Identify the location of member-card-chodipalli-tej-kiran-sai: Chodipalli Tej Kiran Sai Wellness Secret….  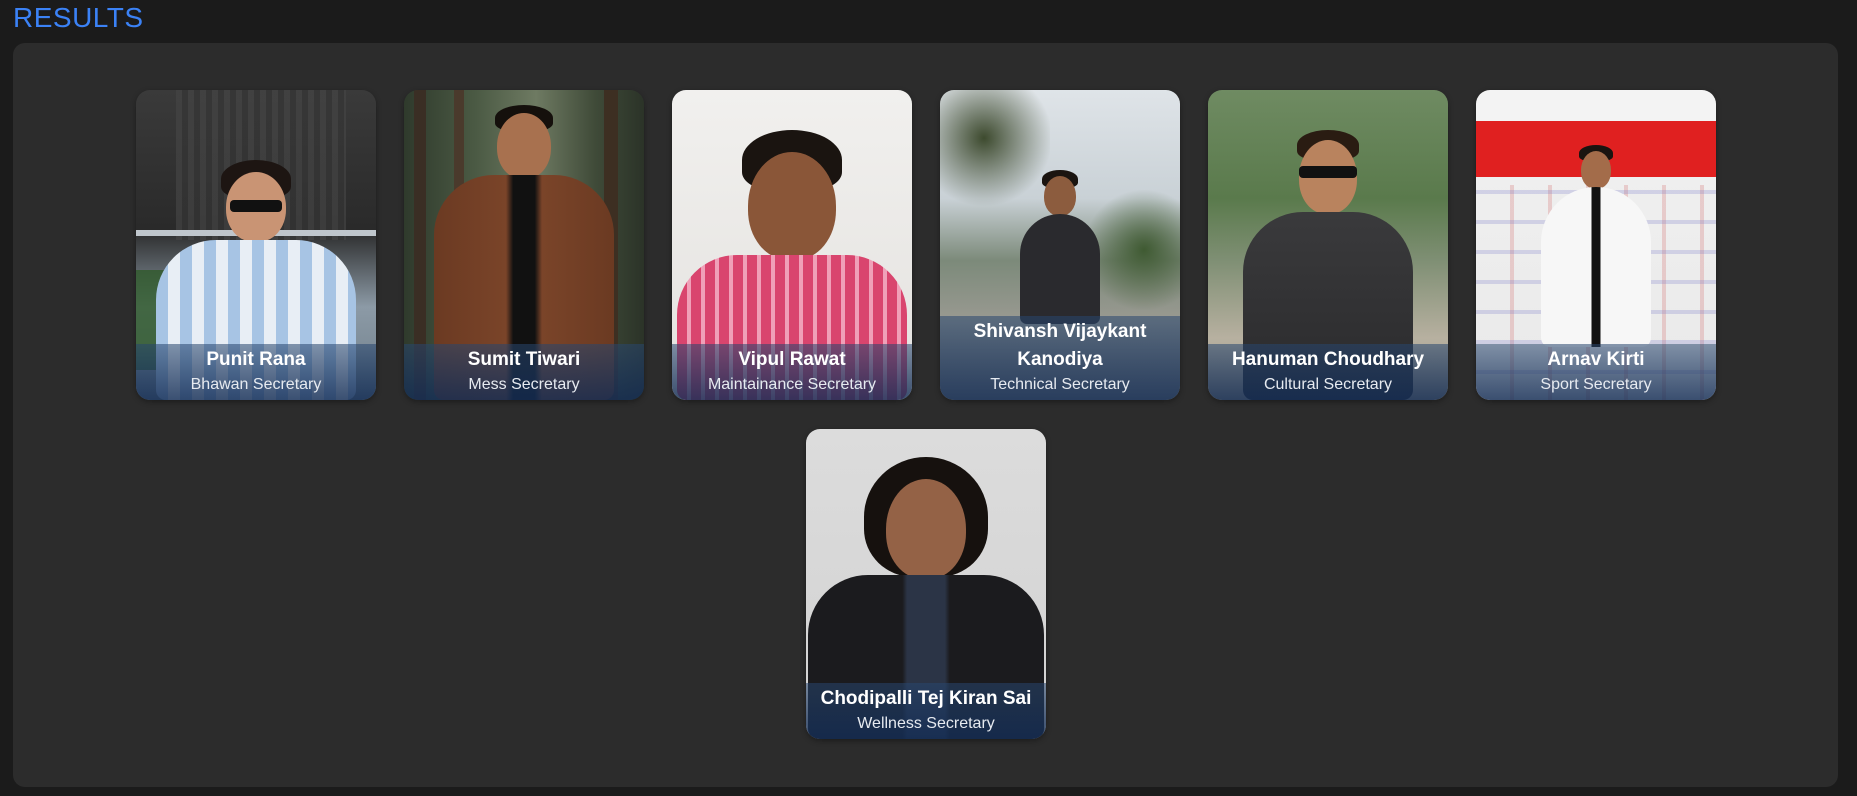
(926, 584).